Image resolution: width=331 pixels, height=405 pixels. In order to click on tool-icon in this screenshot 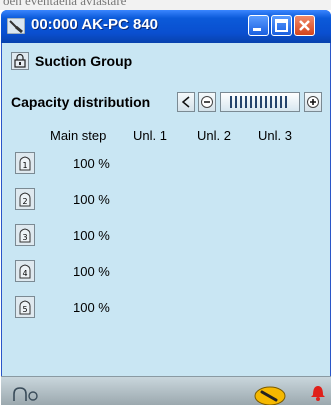, I will do `click(16, 26)`.